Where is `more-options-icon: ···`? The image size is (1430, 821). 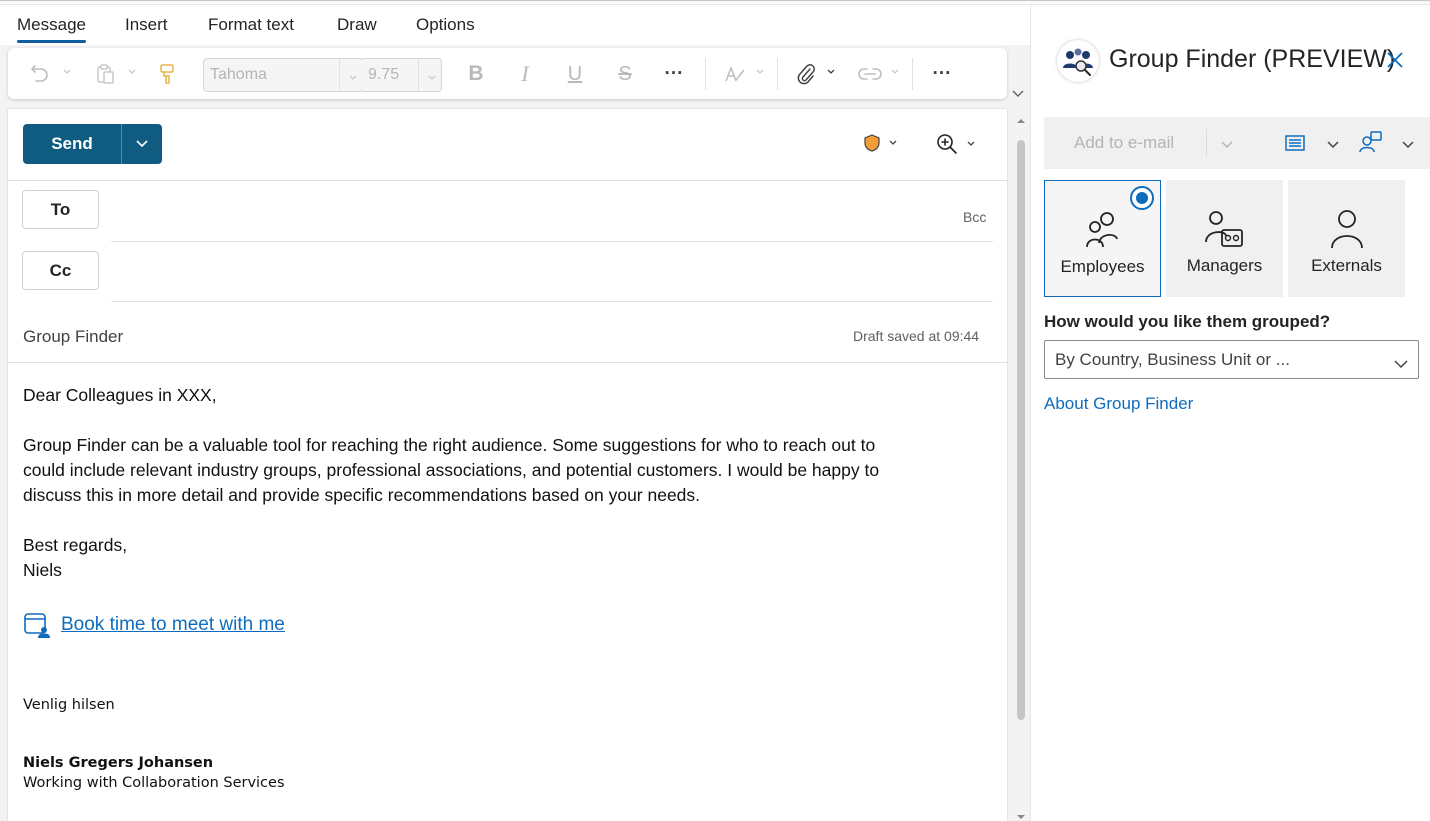
more-options-icon: ··· is located at coordinates (942, 74).